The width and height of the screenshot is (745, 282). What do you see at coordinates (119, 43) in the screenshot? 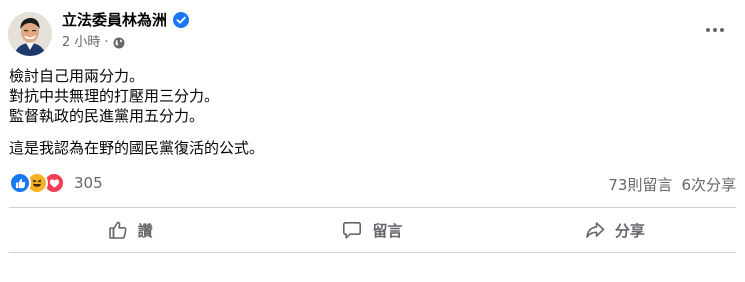
I see `globe-icon` at bounding box center [119, 43].